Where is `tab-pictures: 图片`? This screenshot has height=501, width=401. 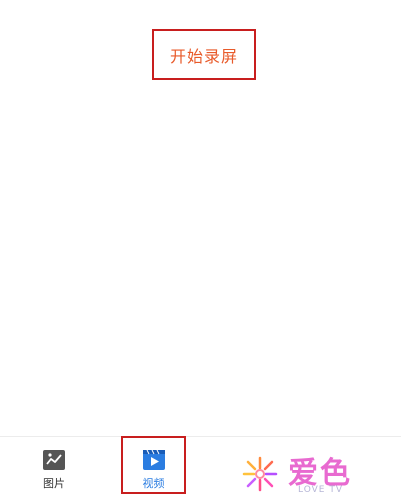 tab-pictures: 图片 is located at coordinates (54, 469).